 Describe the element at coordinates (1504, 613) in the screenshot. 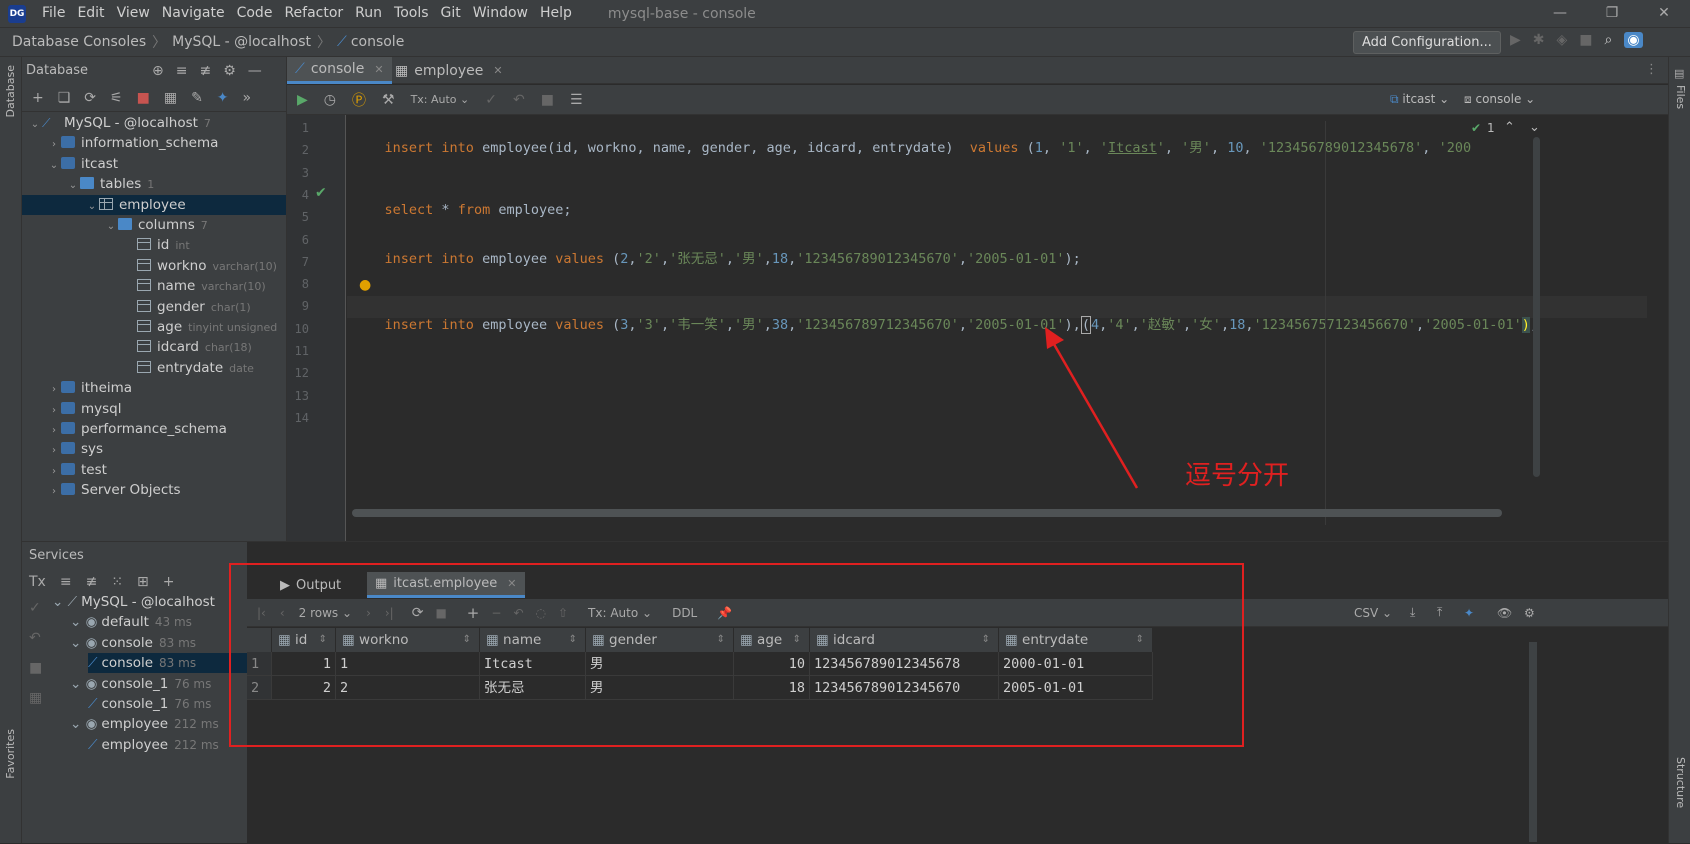

I see `view-icon: 👁` at that location.